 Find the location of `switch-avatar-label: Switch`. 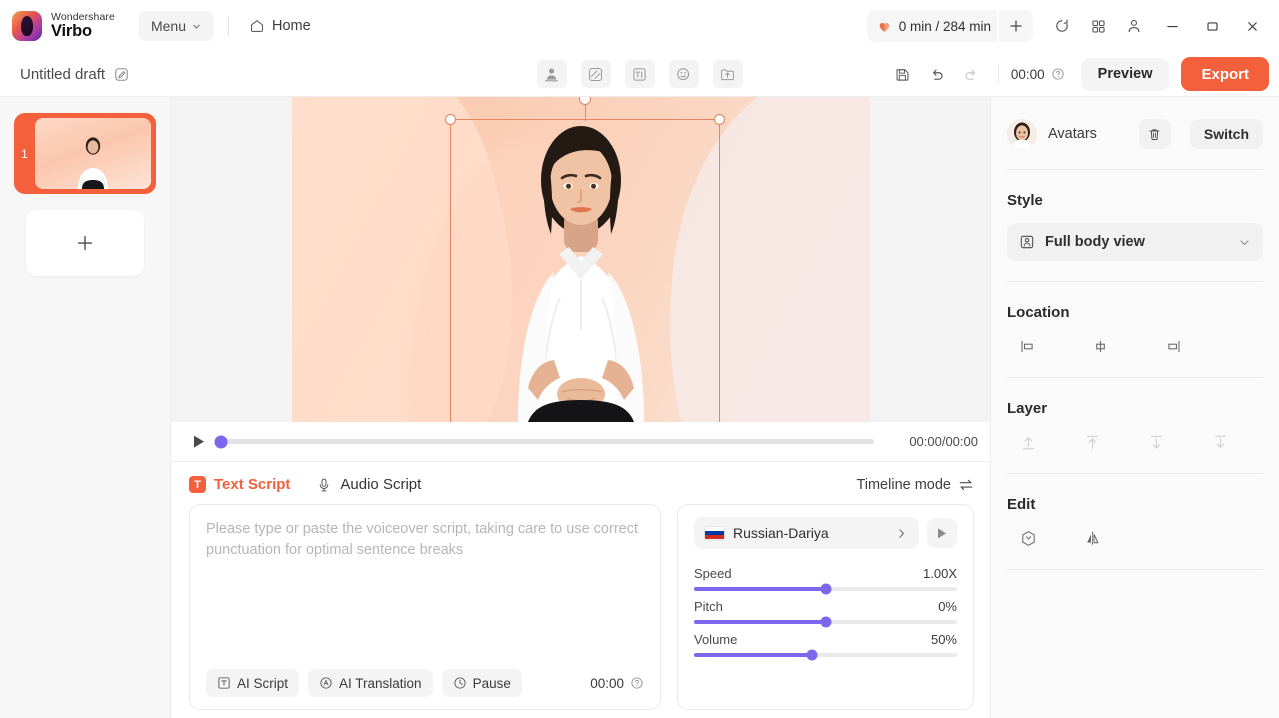

switch-avatar-label: Switch is located at coordinates (1226, 134).